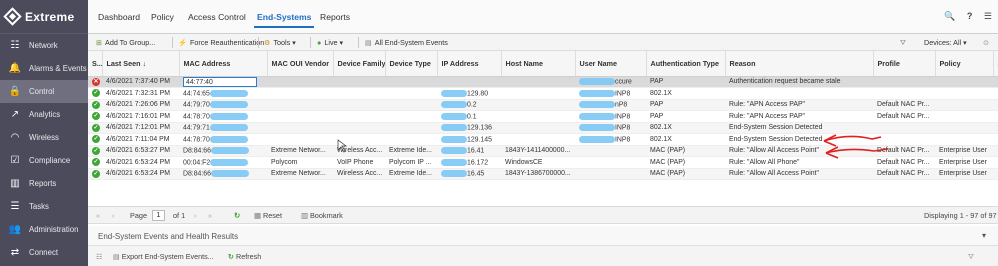 The image size is (998, 266). What do you see at coordinates (469, 162) in the screenshot?
I see `ip-cell: 16.172` at bounding box center [469, 162].